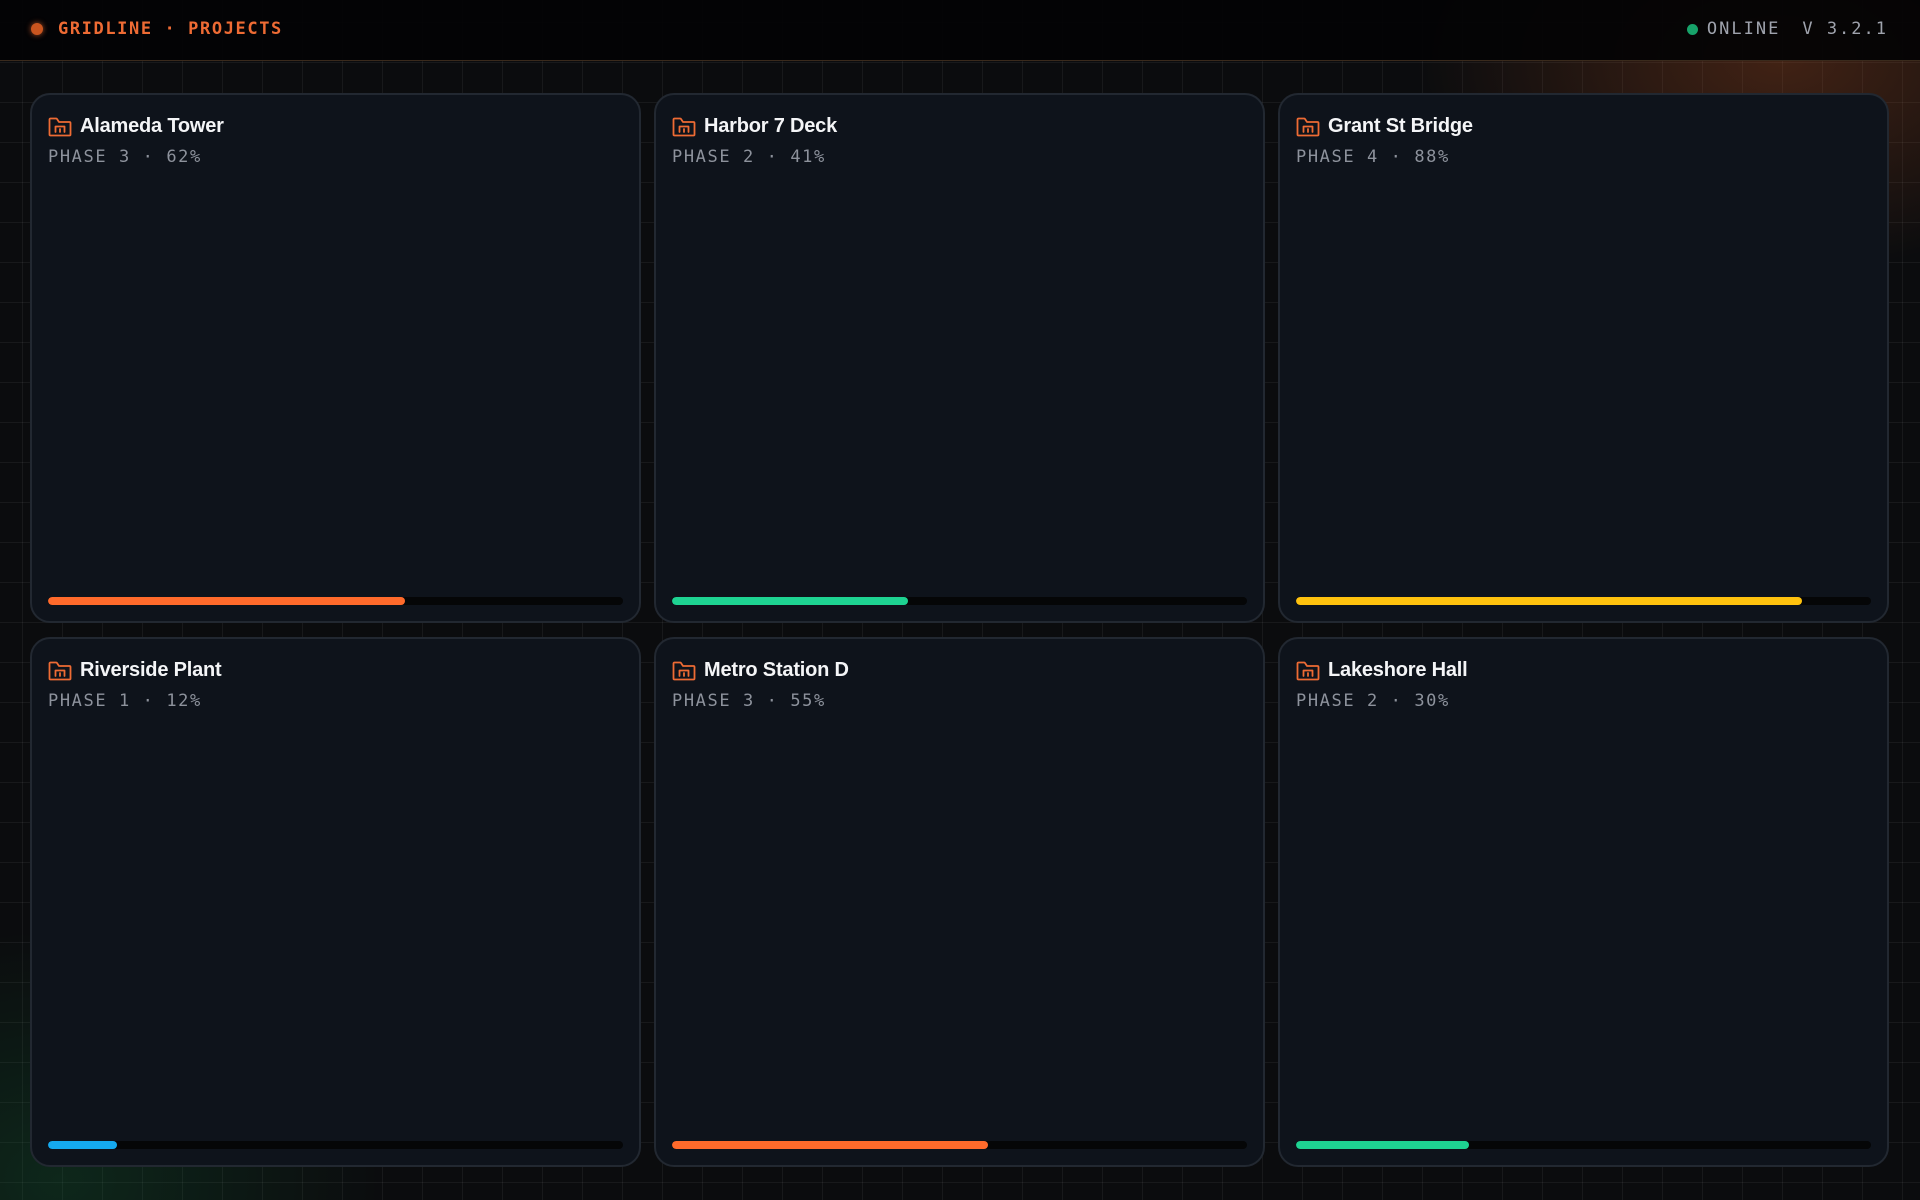 The width and height of the screenshot is (1920, 1200). Describe the element at coordinates (1692, 29) in the screenshot. I see `online-status-icon` at that location.